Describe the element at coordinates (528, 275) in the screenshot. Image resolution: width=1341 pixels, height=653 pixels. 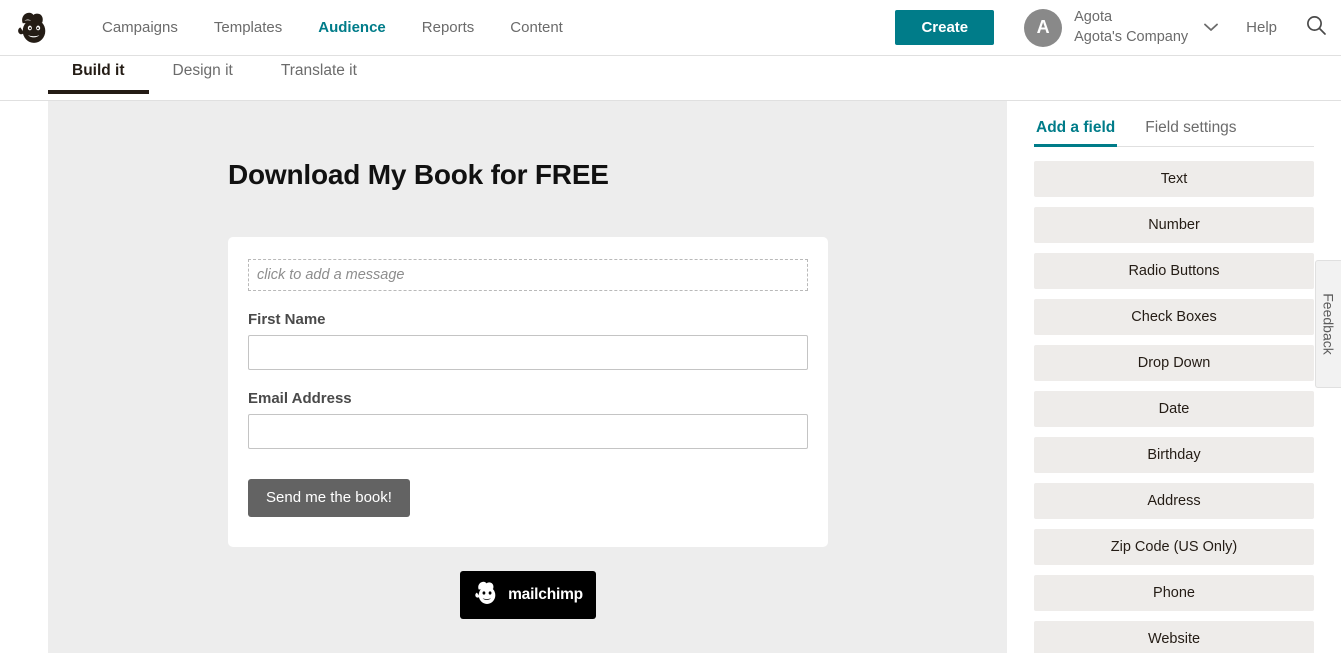
I see `message-placeholder: click to add a message` at that location.